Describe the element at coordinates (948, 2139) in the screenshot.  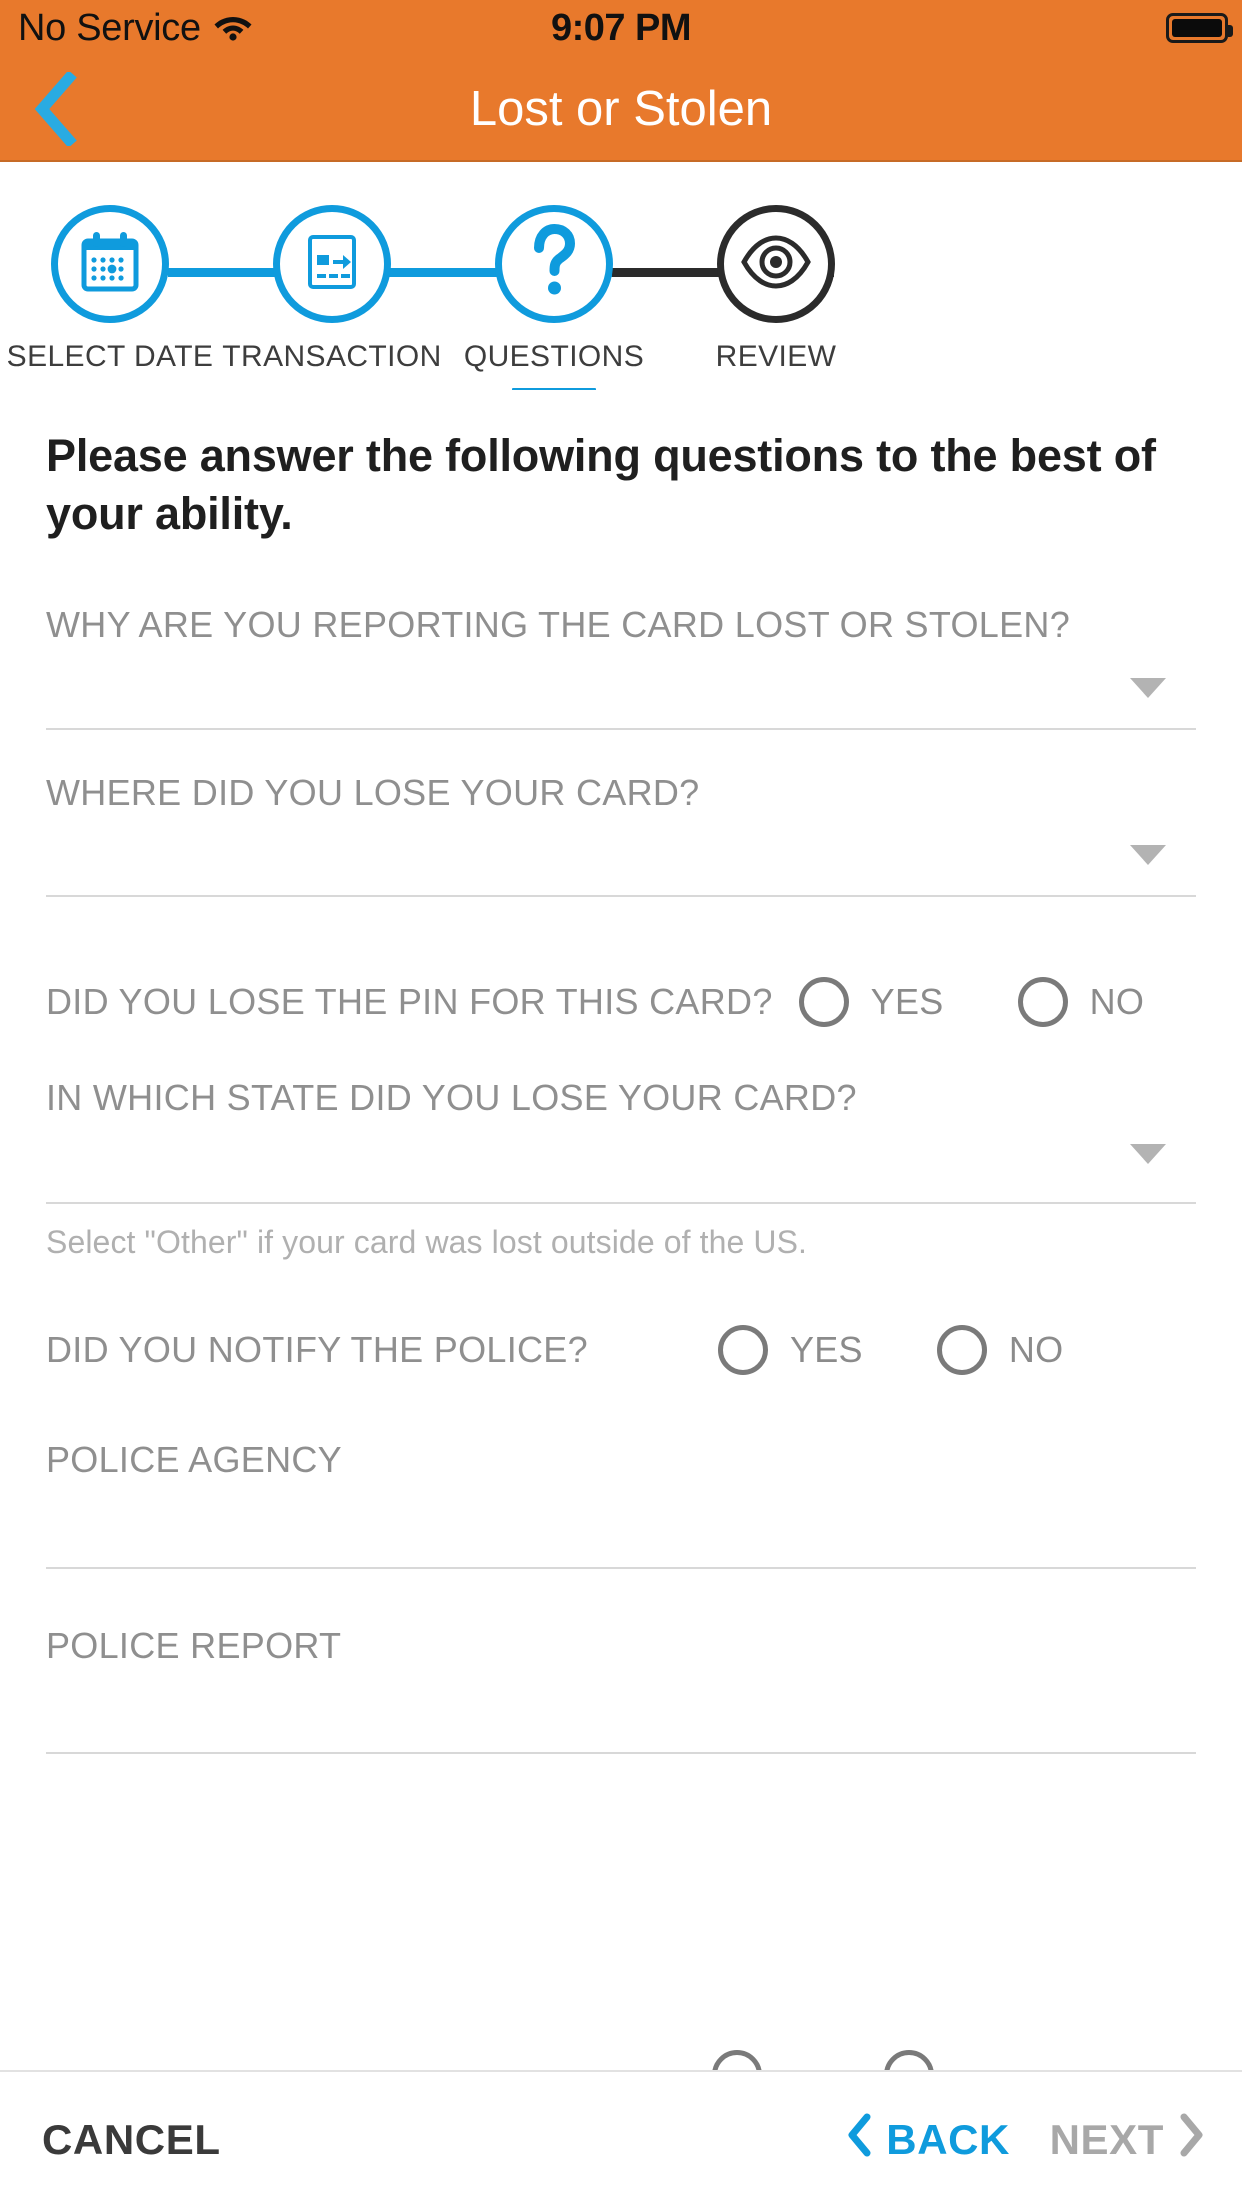
I see `back-nav-label: BACK` at that location.